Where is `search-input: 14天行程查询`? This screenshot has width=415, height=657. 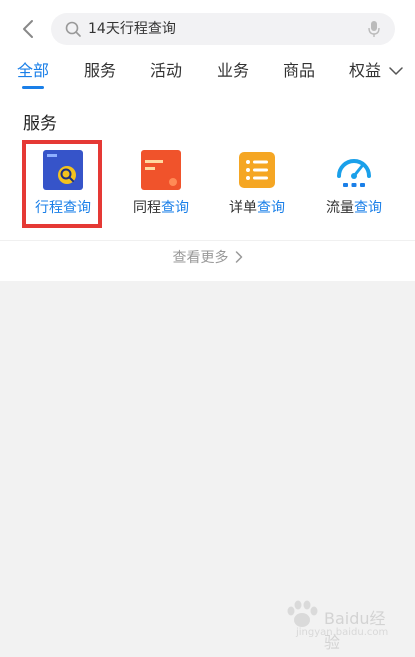
search-input: 14天行程查询 is located at coordinates (223, 29).